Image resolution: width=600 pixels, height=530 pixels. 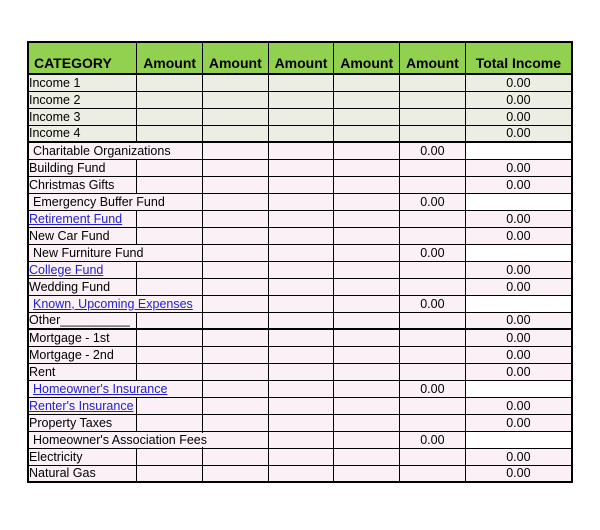 What do you see at coordinates (367, 58) in the screenshot?
I see `column-header-amount-4: Amount` at bounding box center [367, 58].